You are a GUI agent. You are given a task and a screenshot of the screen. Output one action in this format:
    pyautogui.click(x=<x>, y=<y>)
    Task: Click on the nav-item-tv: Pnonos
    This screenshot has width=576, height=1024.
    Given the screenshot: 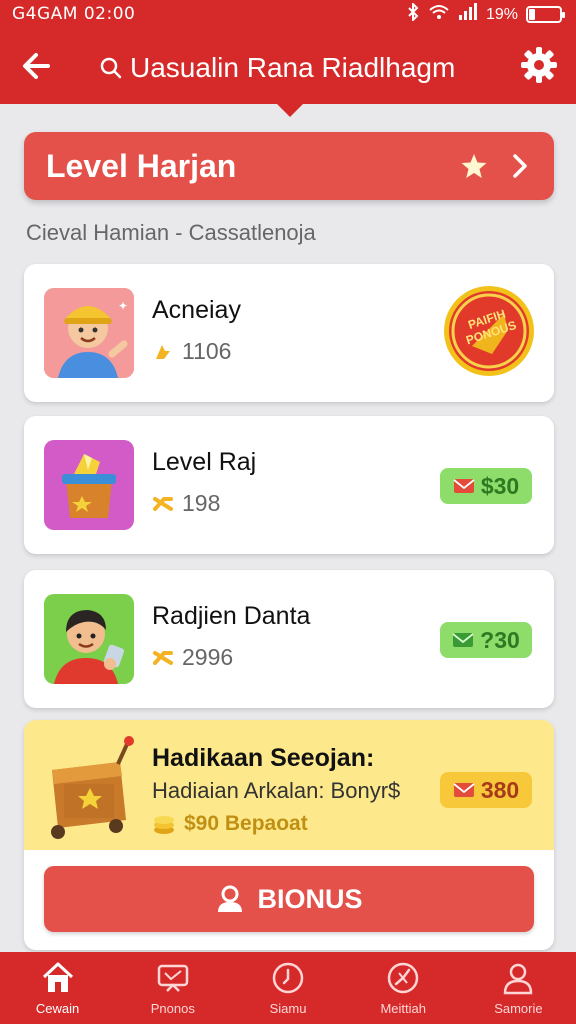 What is the action you would take?
    pyautogui.click(x=172, y=988)
    